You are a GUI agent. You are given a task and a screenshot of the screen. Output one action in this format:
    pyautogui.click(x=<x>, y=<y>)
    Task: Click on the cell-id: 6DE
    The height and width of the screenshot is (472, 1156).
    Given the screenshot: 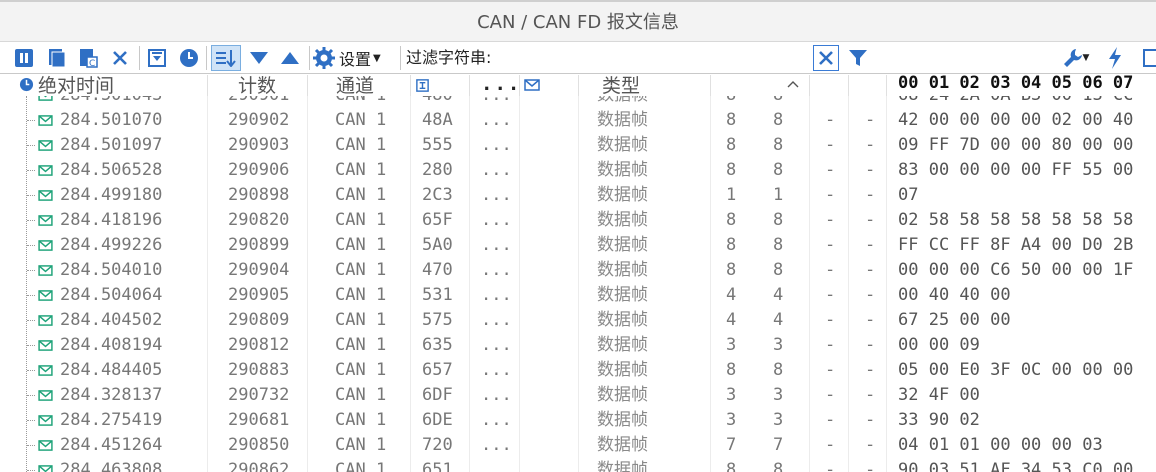 What is the action you would take?
    pyautogui.click(x=437, y=420)
    